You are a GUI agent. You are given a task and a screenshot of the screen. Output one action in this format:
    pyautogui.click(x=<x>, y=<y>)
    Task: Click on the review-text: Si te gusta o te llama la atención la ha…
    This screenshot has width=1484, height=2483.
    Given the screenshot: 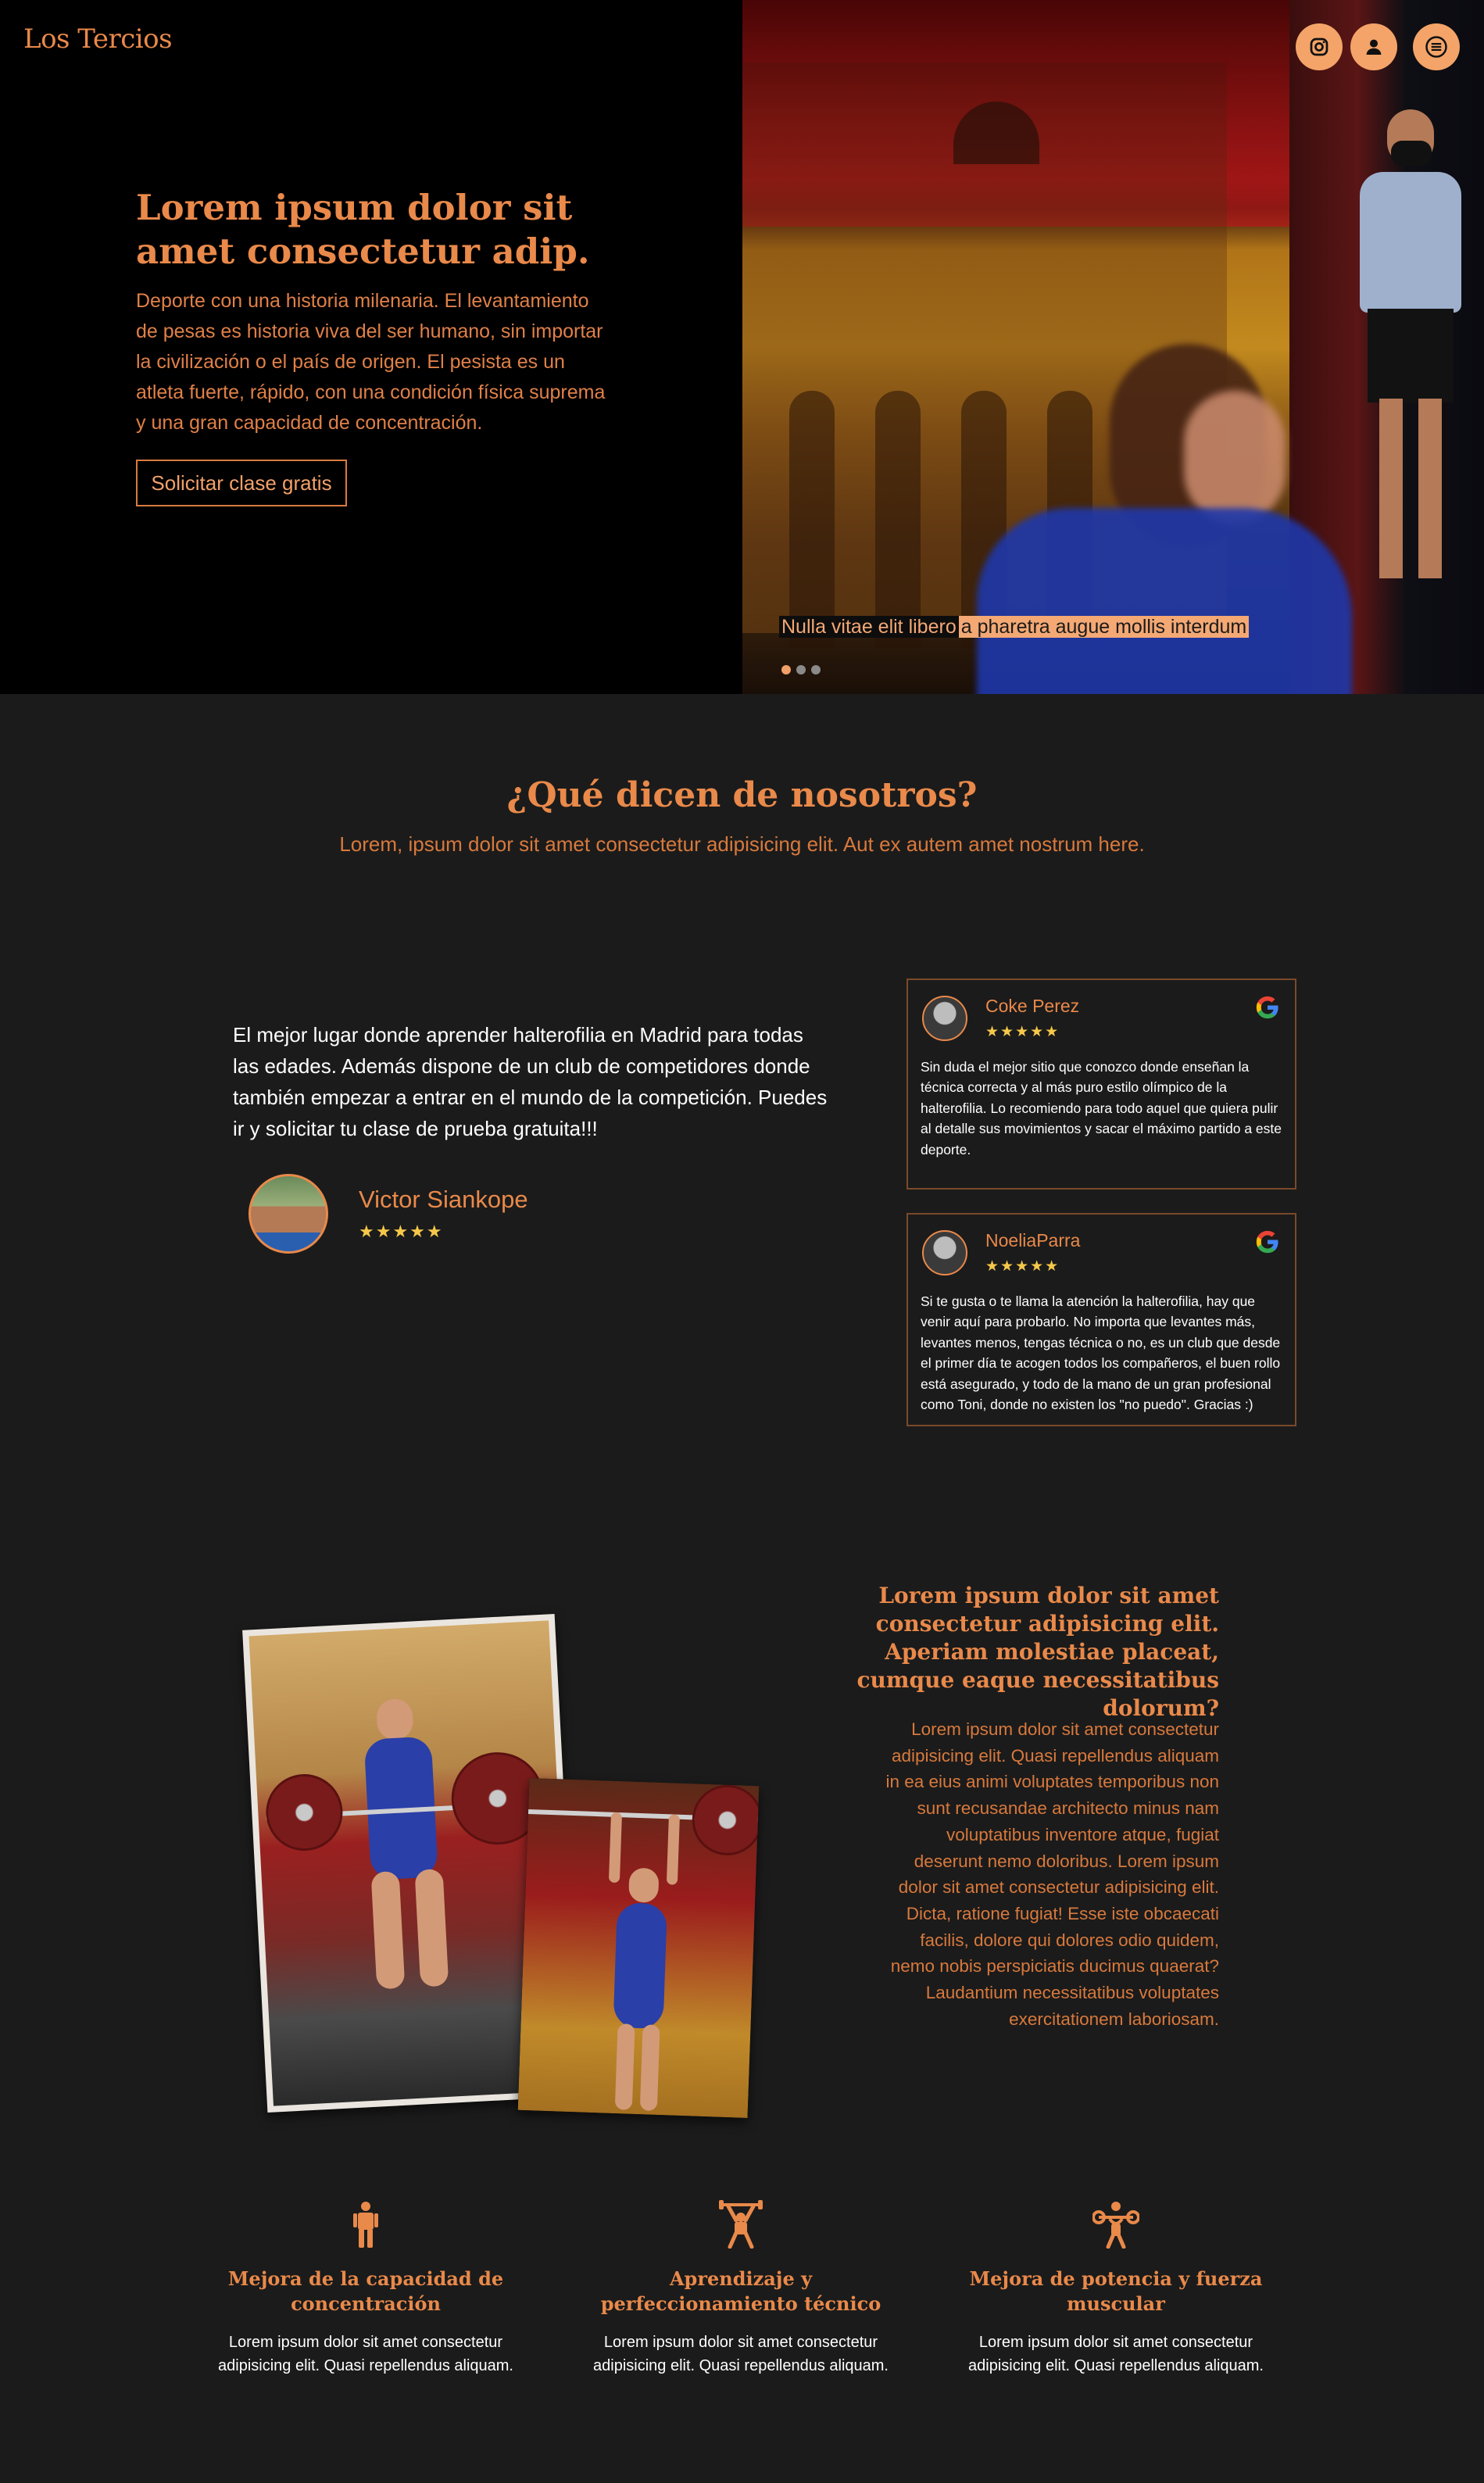 What is the action you would take?
    pyautogui.click(x=1101, y=1353)
    